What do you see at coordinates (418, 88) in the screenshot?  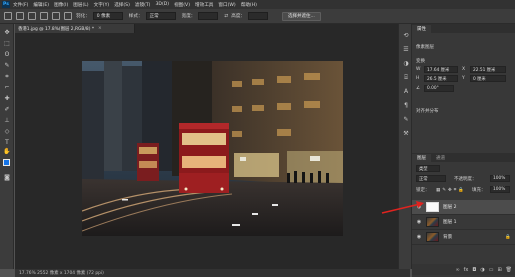 I see `angle-icon: ∠` at bounding box center [418, 88].